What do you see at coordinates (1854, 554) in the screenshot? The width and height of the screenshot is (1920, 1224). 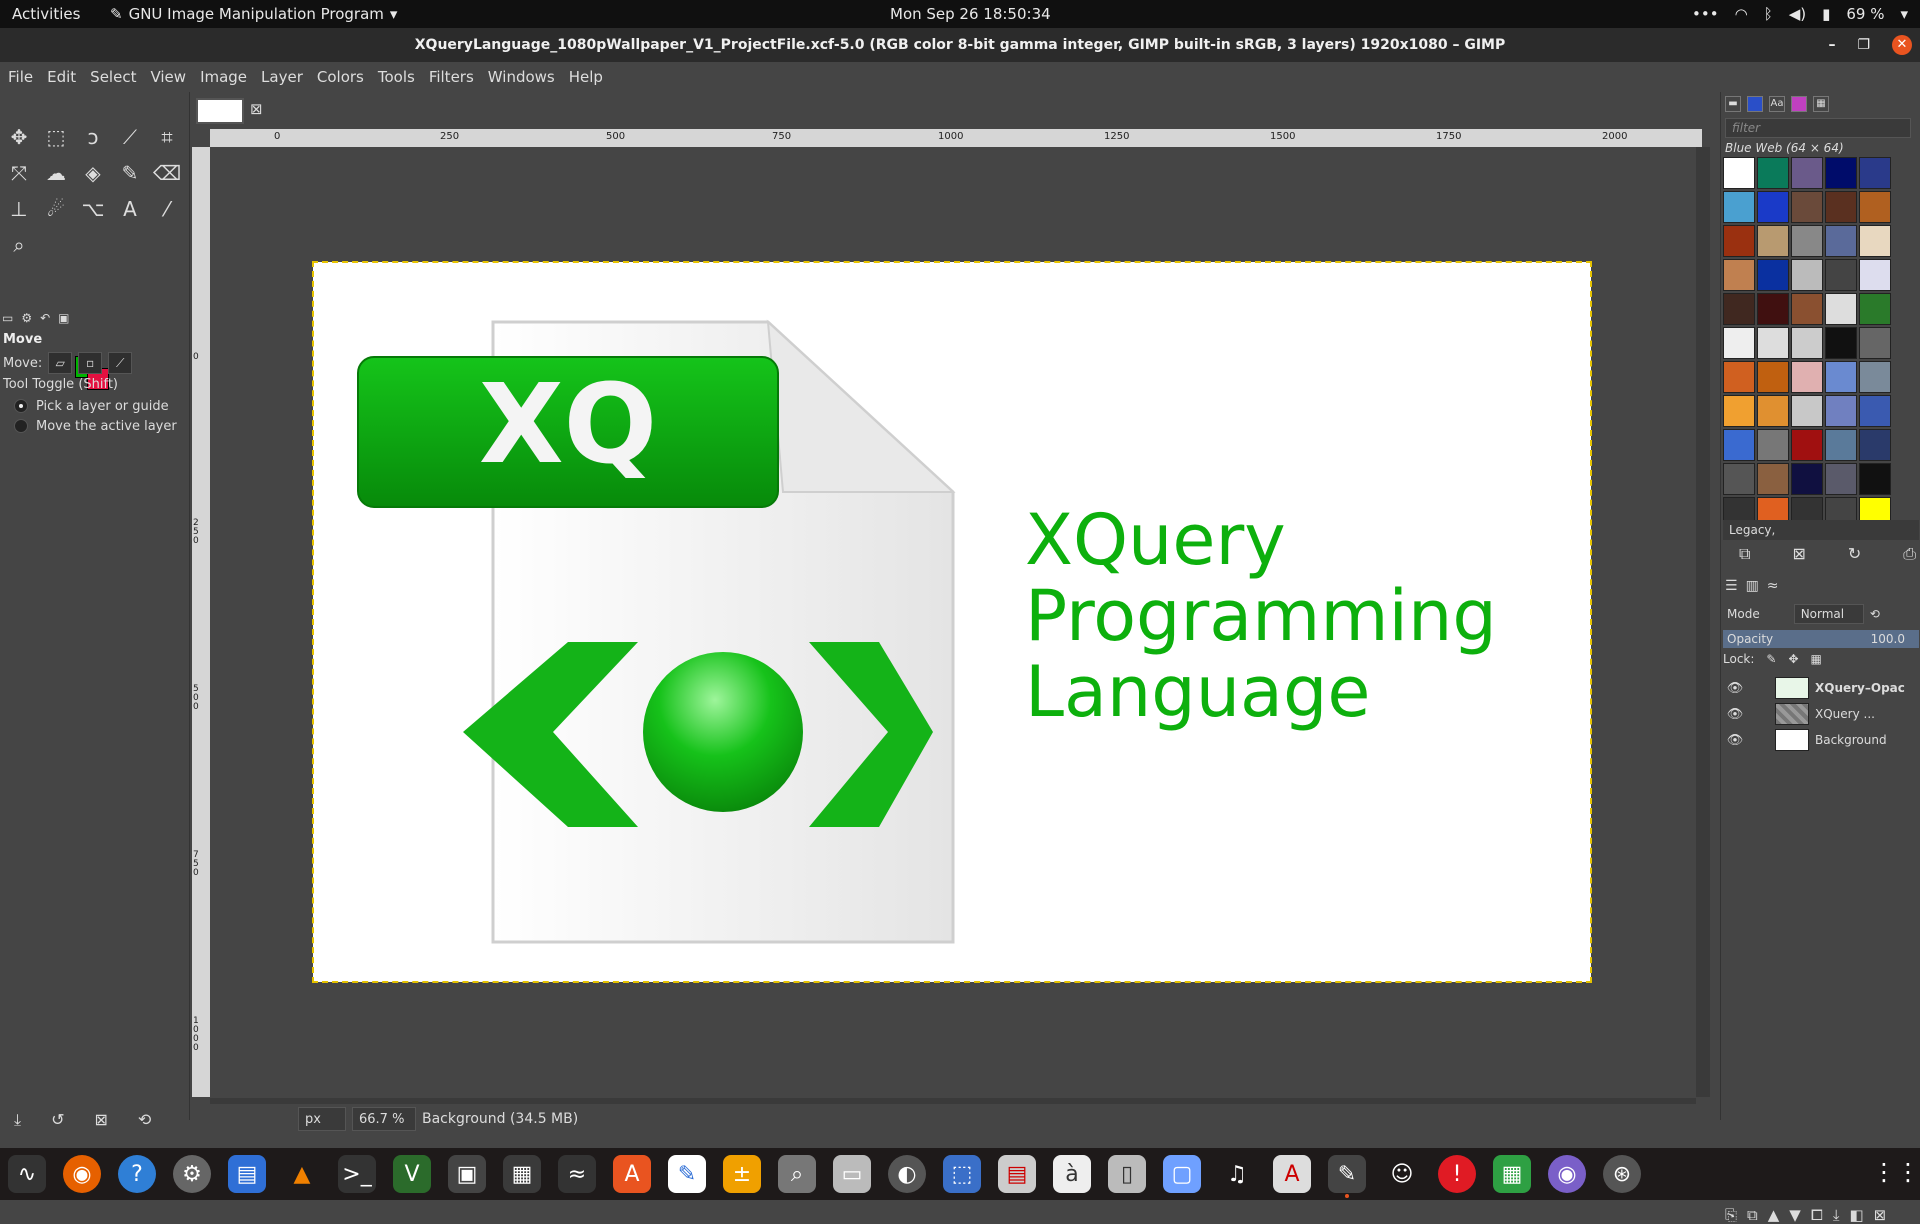 I see `refresh-patterns-icon: ↻` at bounding box center [1854, 554].